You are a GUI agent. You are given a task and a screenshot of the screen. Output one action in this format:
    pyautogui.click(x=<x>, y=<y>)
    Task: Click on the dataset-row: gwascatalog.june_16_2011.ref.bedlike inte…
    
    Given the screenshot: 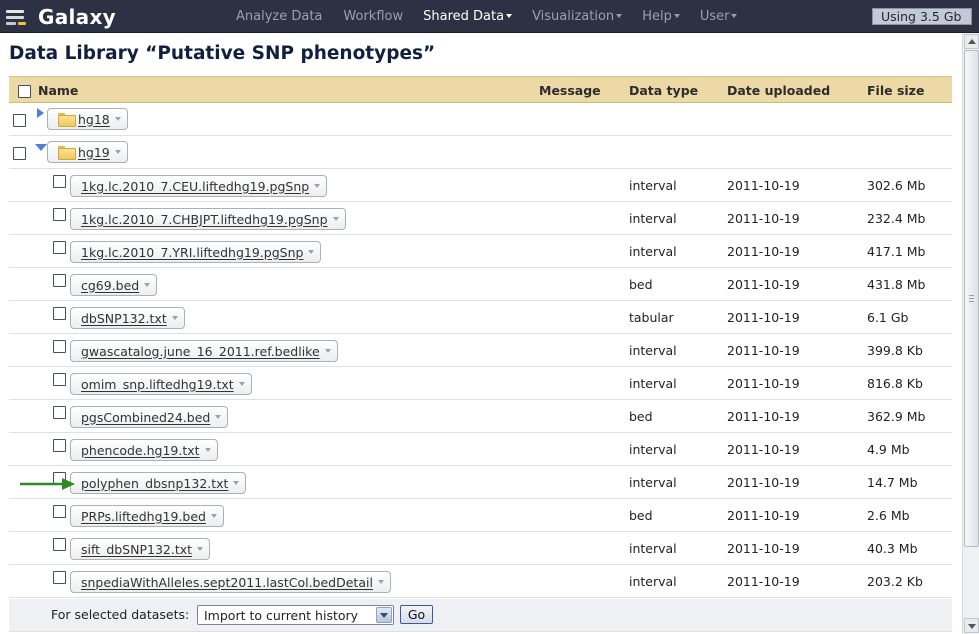 What is the action you would take?
    pyautogui.click(x=480, y=350)
    